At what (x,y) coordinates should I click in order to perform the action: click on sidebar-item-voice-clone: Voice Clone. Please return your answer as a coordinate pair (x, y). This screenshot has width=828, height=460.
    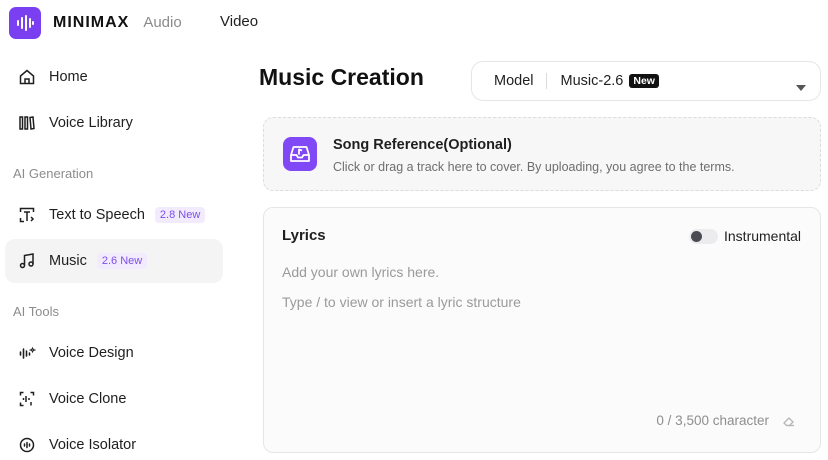
    Looking at the image, I should click on (114, 399).